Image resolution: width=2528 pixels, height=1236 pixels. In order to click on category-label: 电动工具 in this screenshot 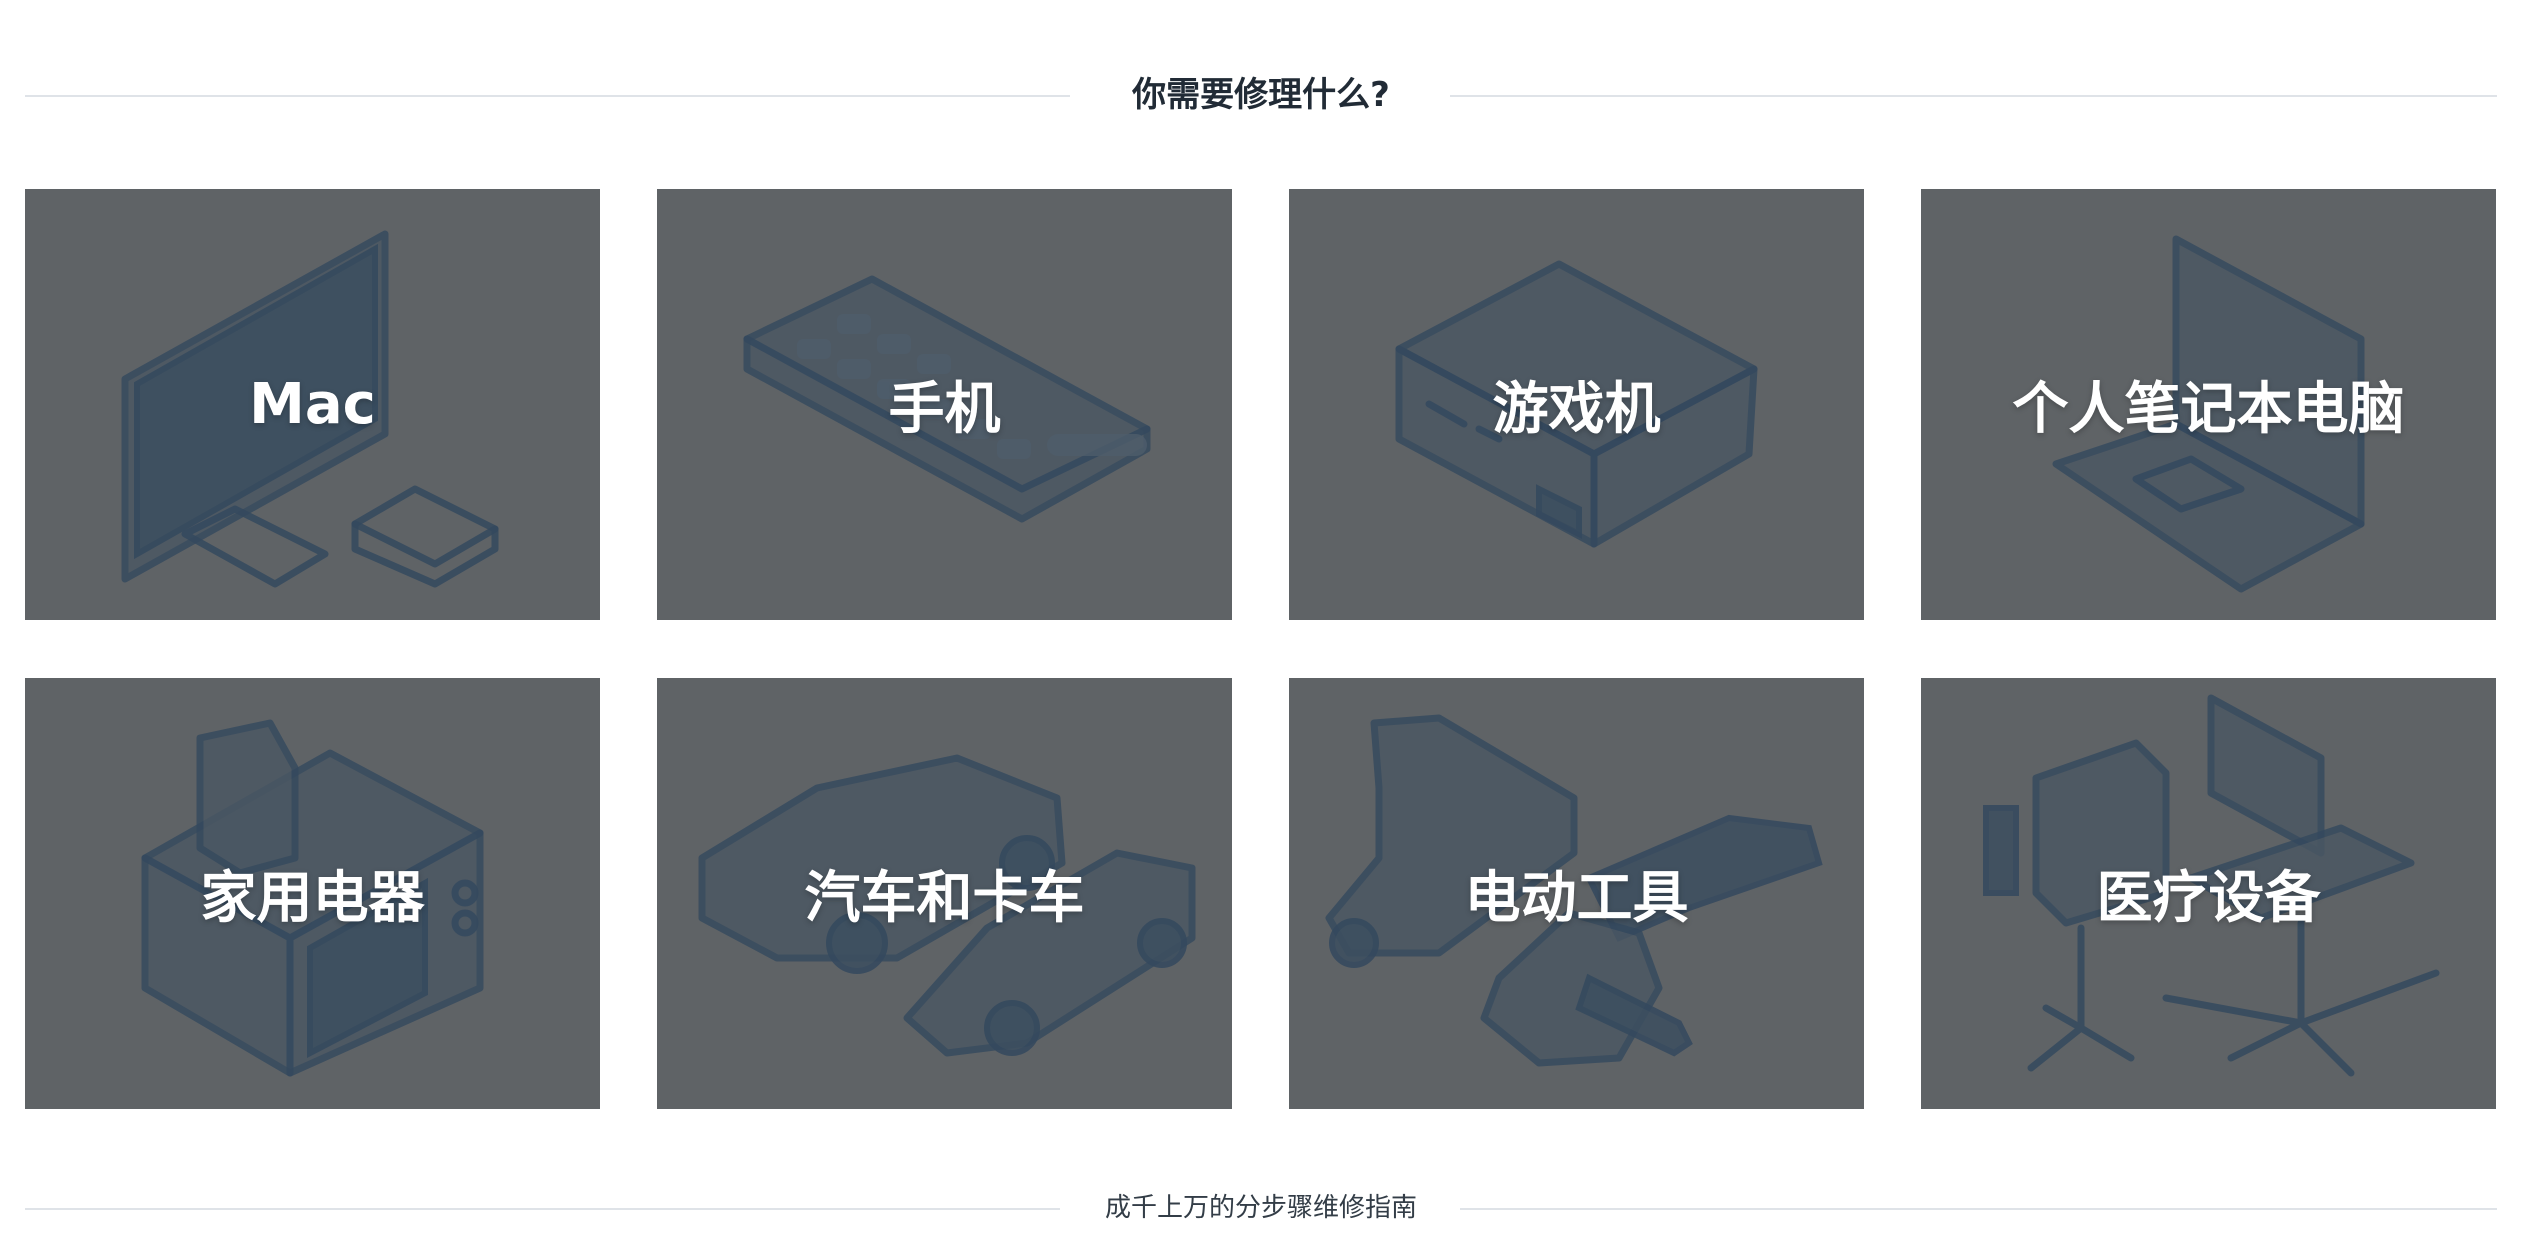, I will do `click(1576, 898)`.